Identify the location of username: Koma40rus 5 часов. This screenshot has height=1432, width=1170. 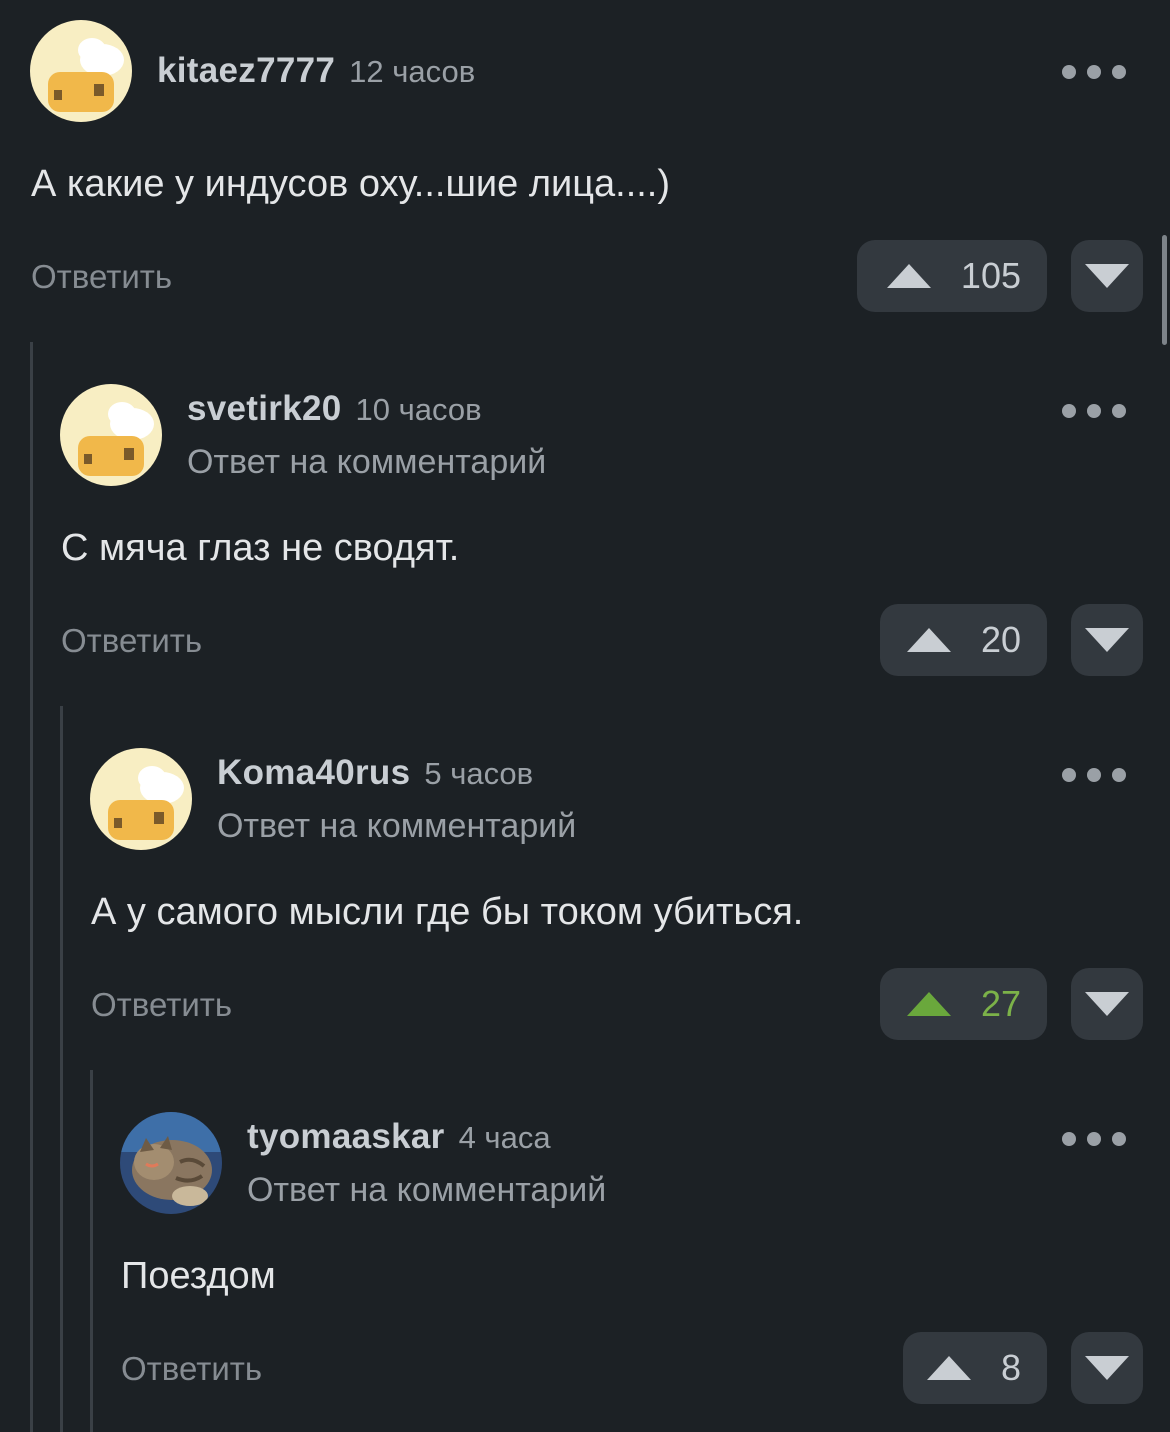
(375, 773).